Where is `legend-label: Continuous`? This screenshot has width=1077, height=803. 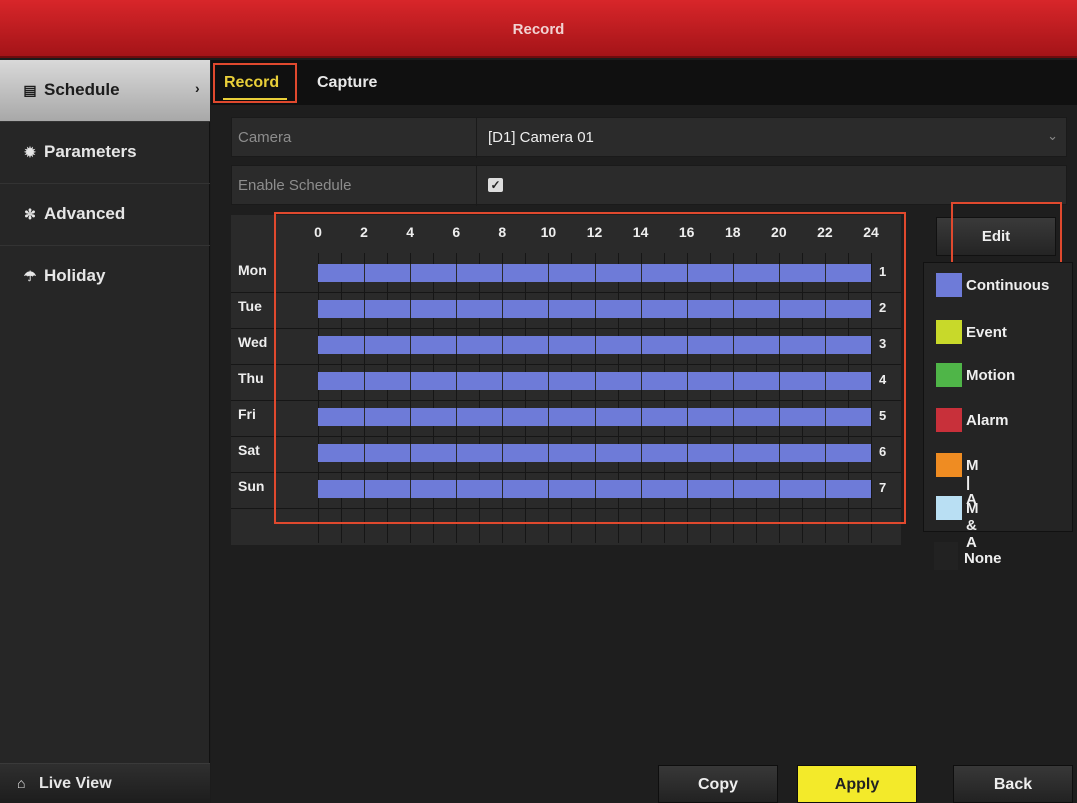
legend-label: Continuous is located at coordinates (1008, 285).